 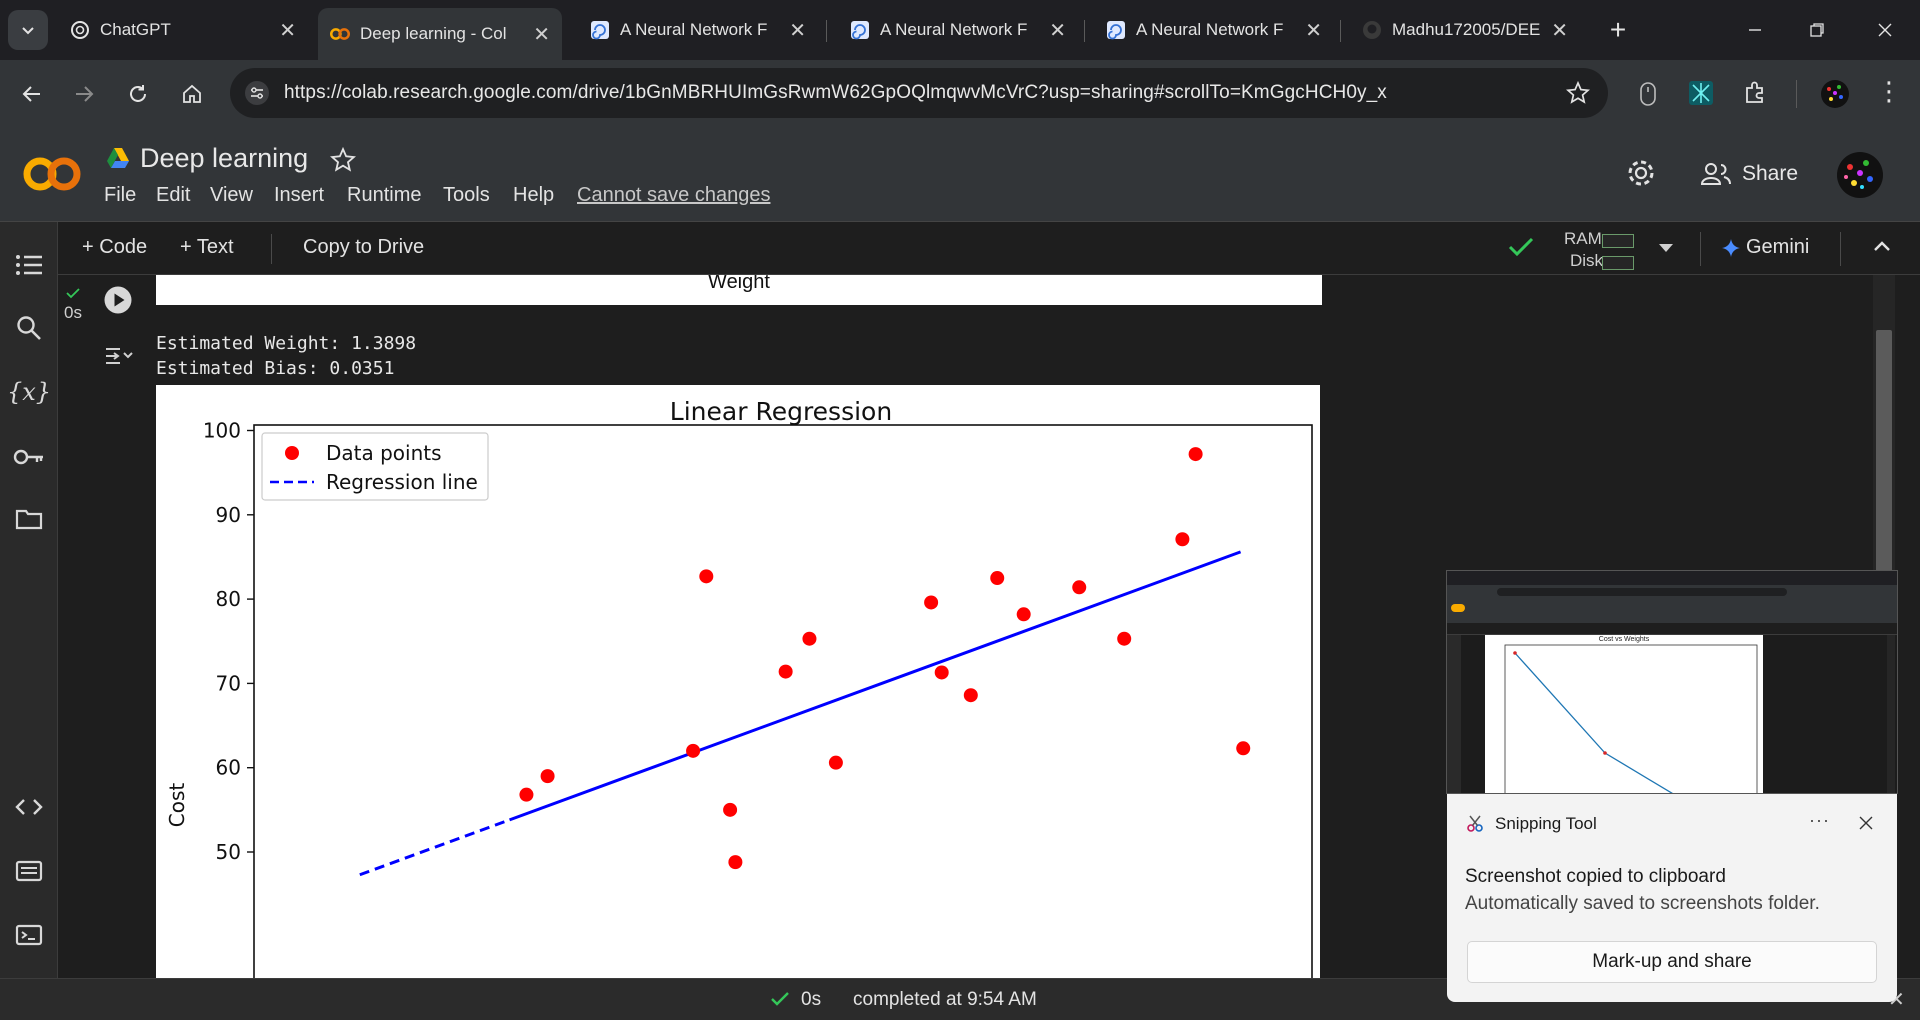 I want to click on settings-gear-icon, so click(x=1641, y=173).